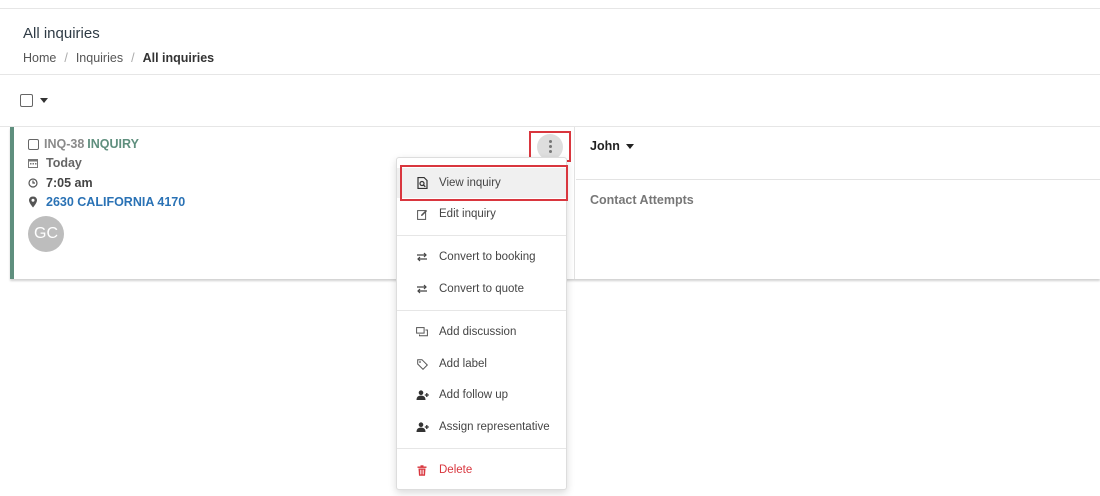 This screenshot has width=1100, height=496. Describe the element at coordinates (64, 144) in the screenshot. I see `inquiry-id: INQ-38` at that location.